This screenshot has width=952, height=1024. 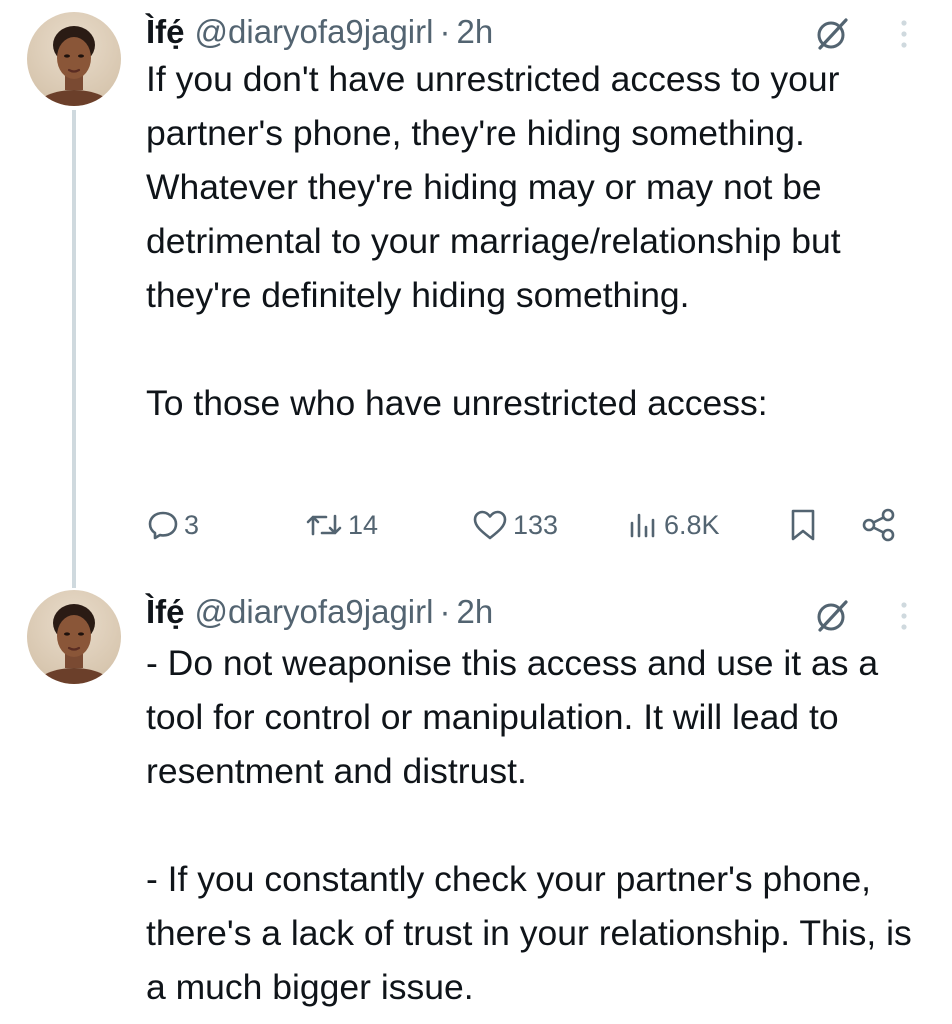 I want to click on share-icon, so click(x=878, y=525).